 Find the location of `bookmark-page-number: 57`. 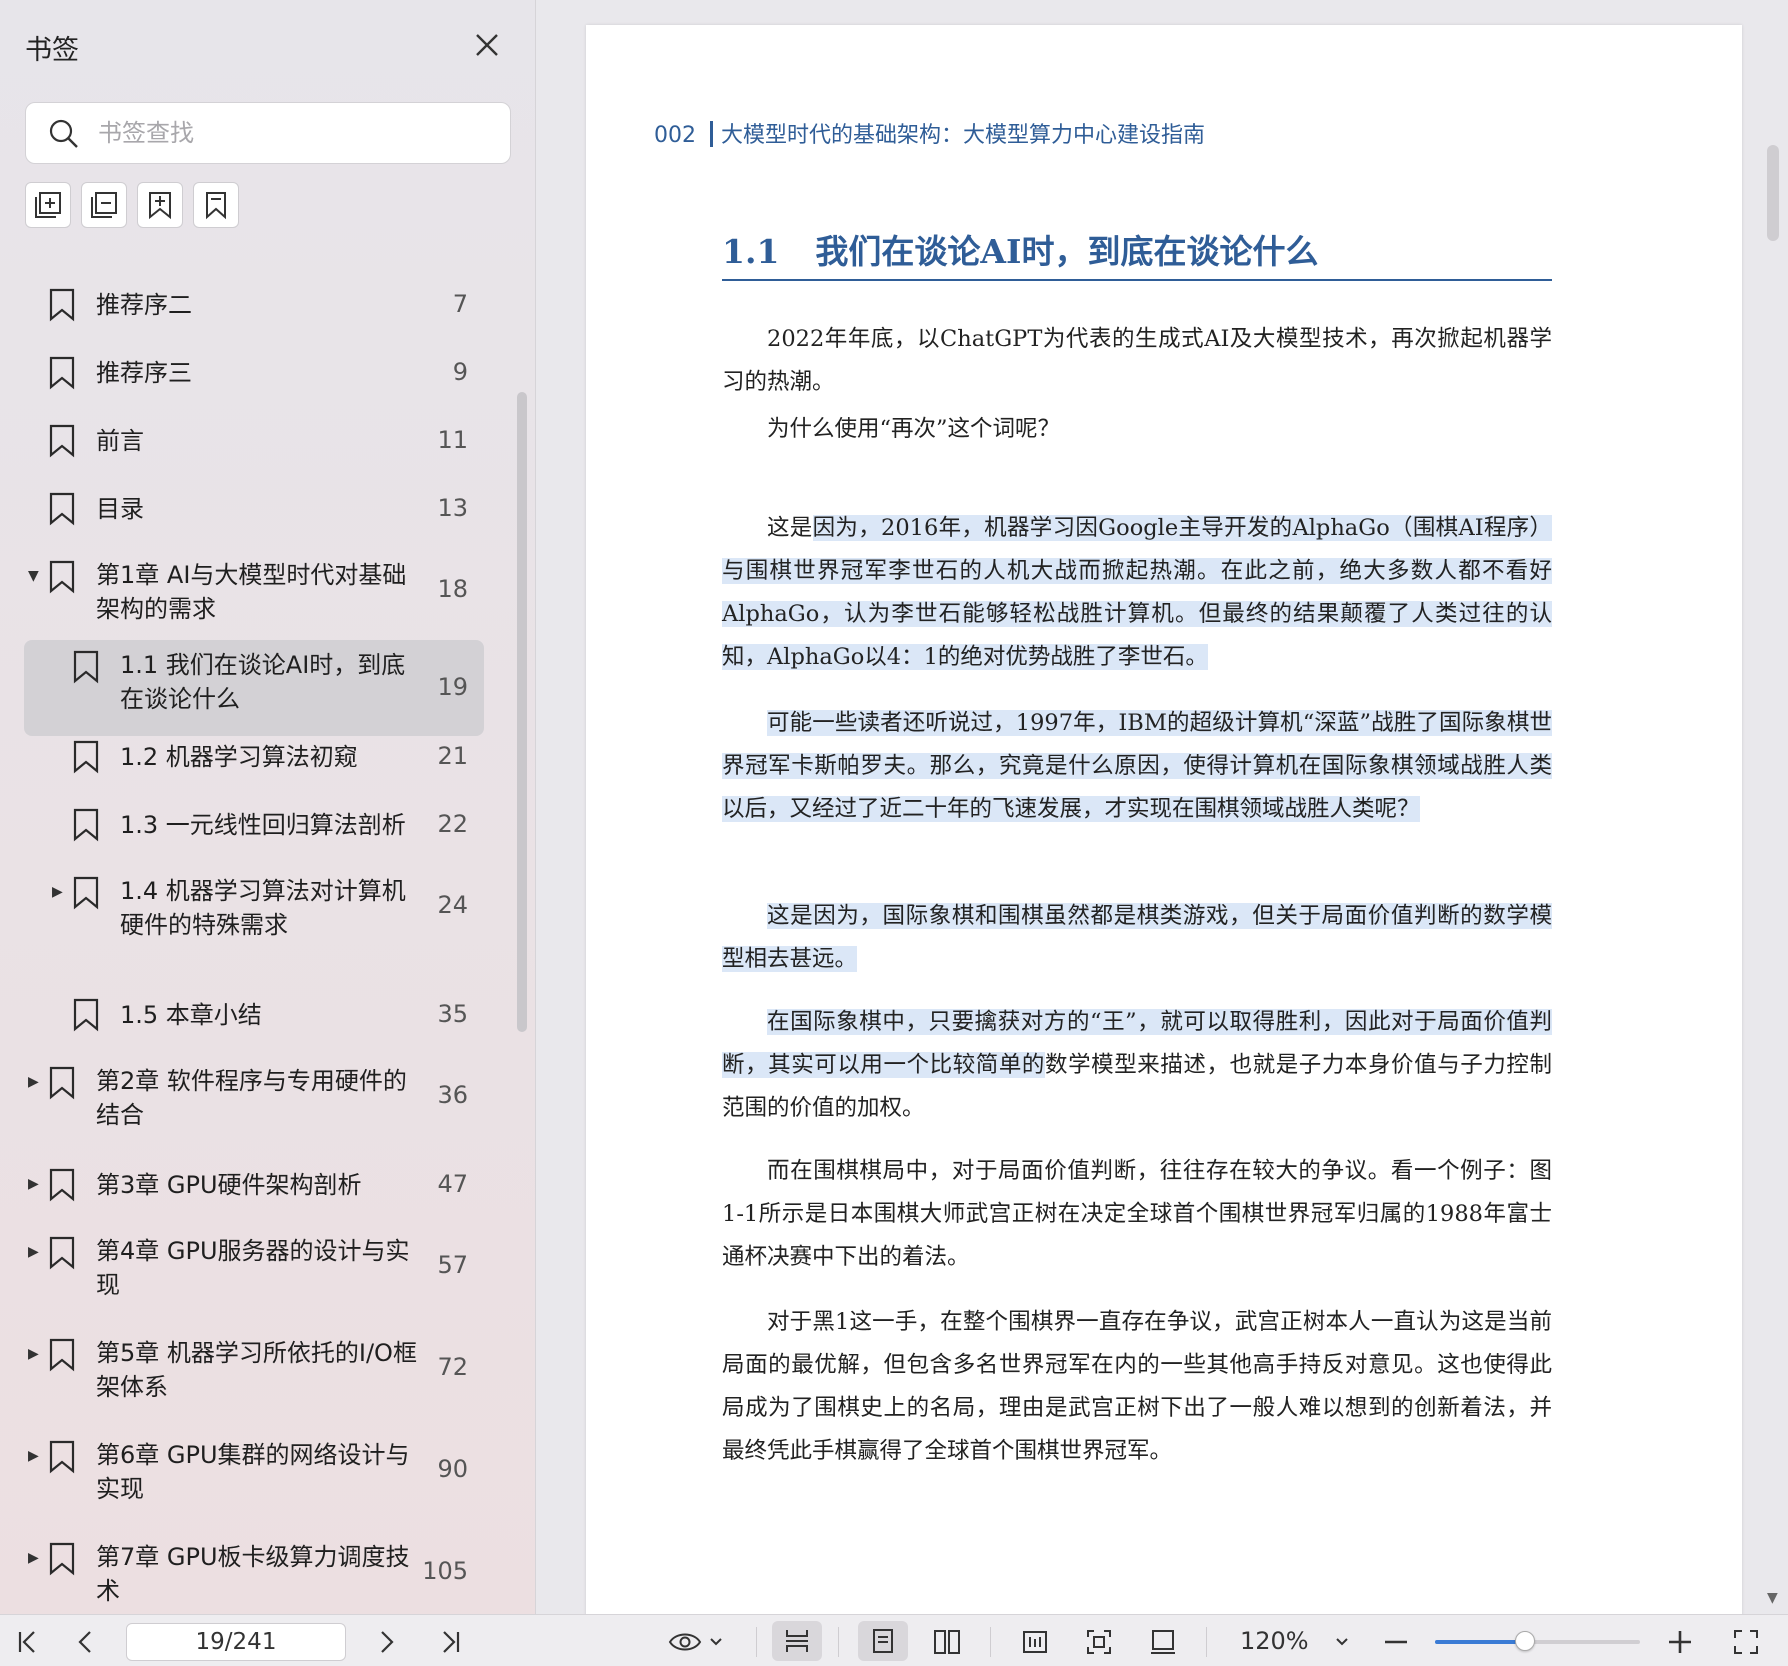

bookmark-page-number: 57 is located at coordinates (452, 1265).